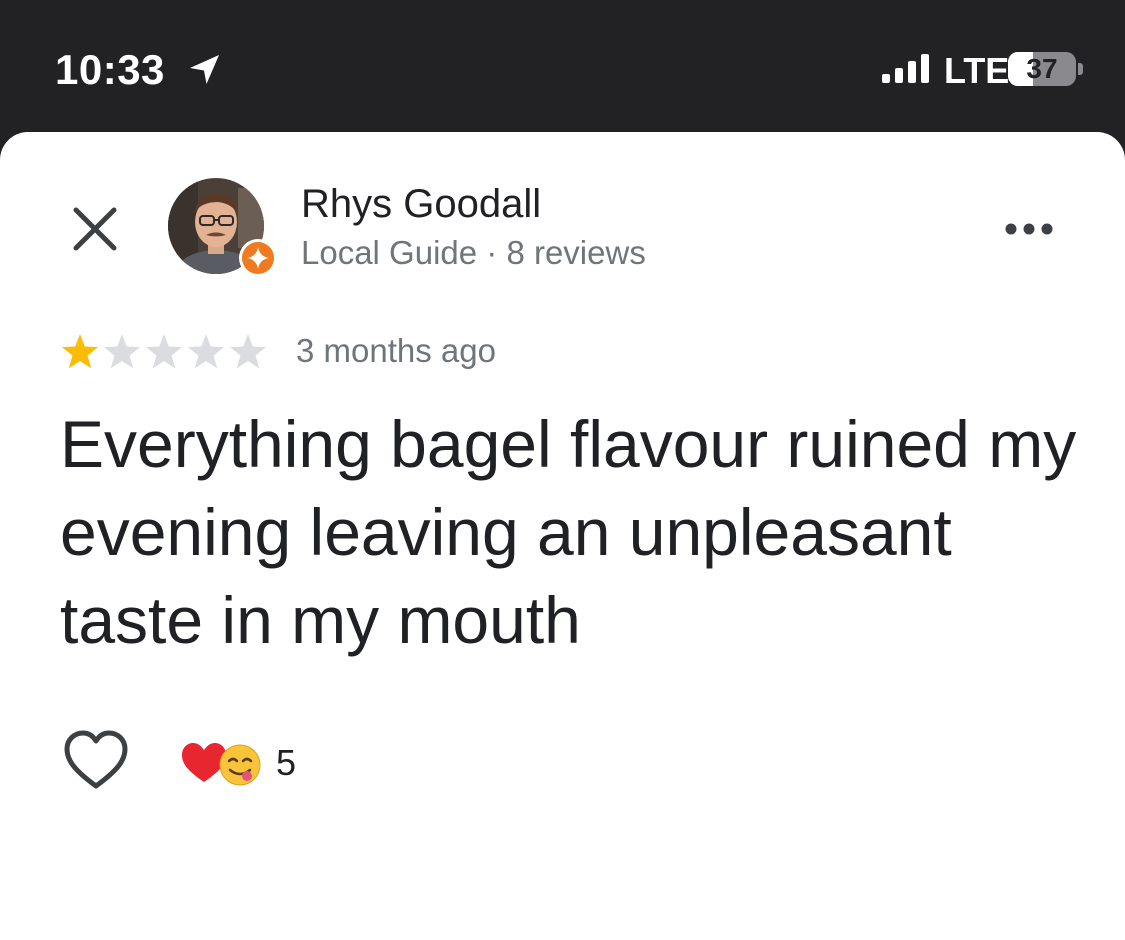 The width and height of the screenshot is (1125, 940). What do you see at coordinates (80, 351) in the screenshot?
I see `star-filled-icon` at bounding box center [80, 351].